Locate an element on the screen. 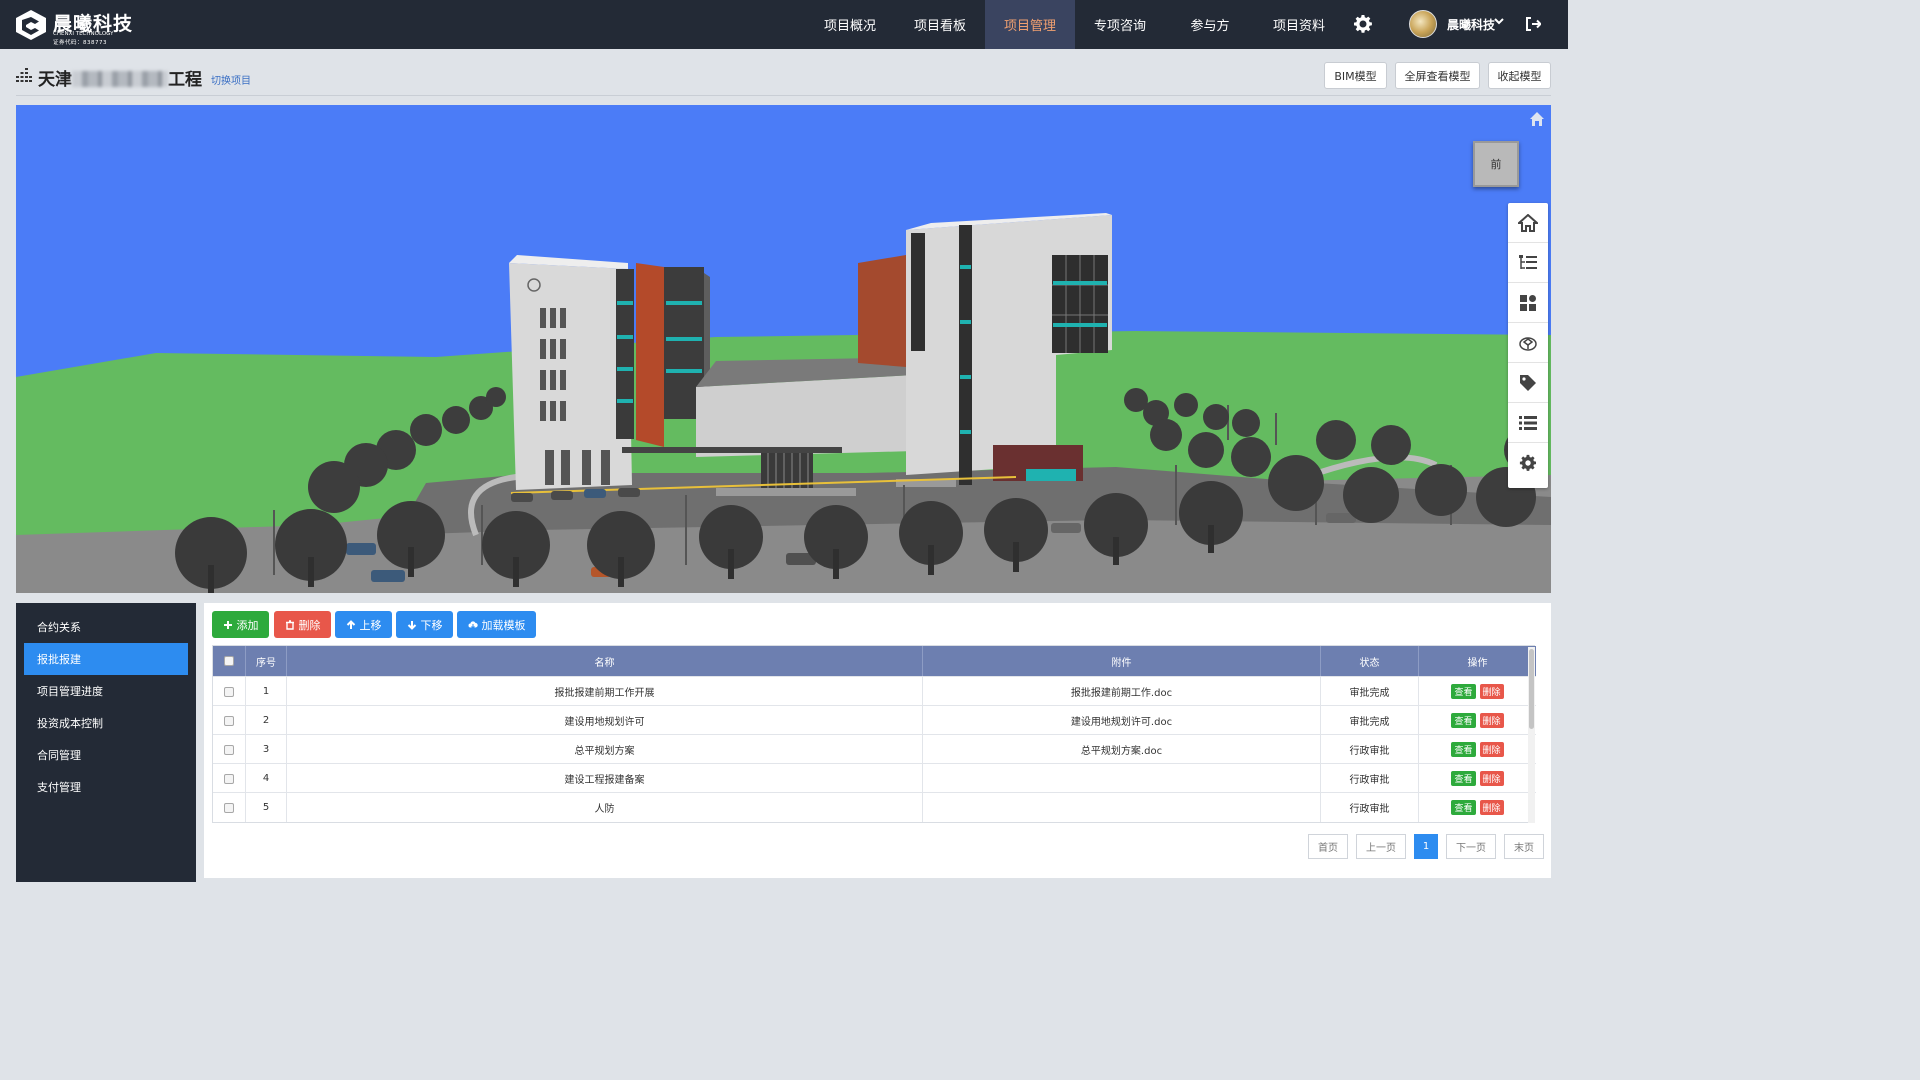 This screenshot has height=1080, width=1920. select-all-checkbox is located at coordinates (229, 661).